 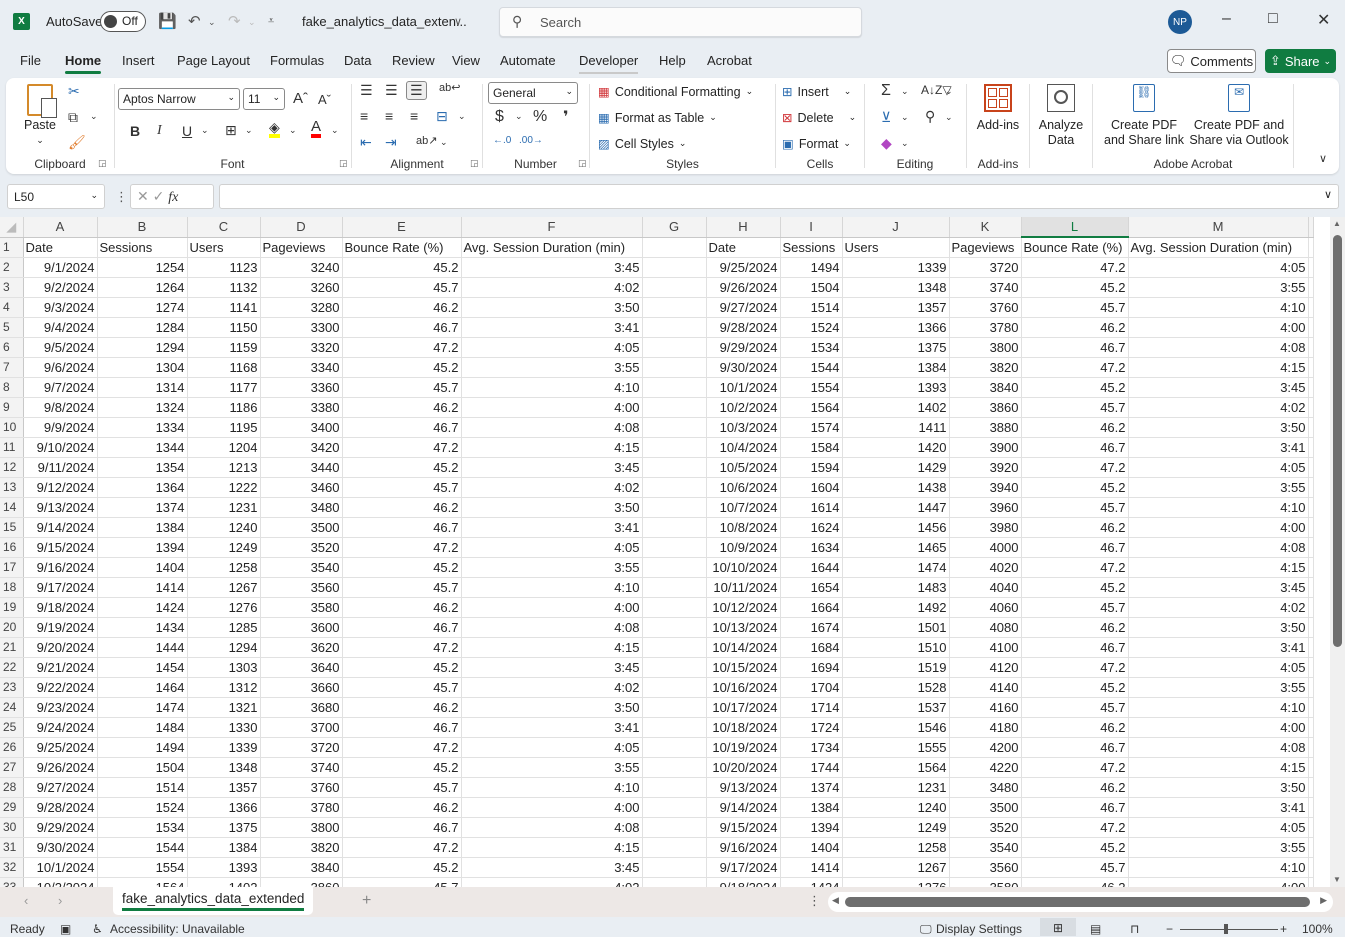 What do you see at coordinates (985, 667) in the screenshot?
I see `cell-k22: 4120` at bounding box center [985, 667].